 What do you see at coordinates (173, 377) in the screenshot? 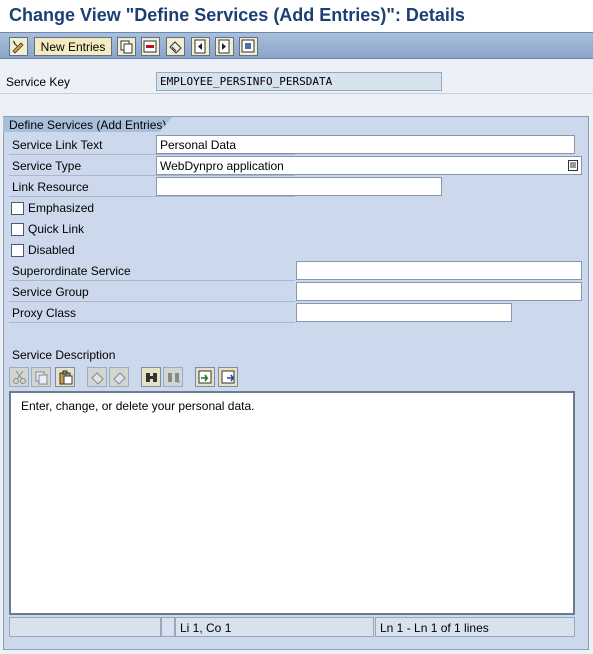
I see `find-next-icon` at bounding box center [173, 377].